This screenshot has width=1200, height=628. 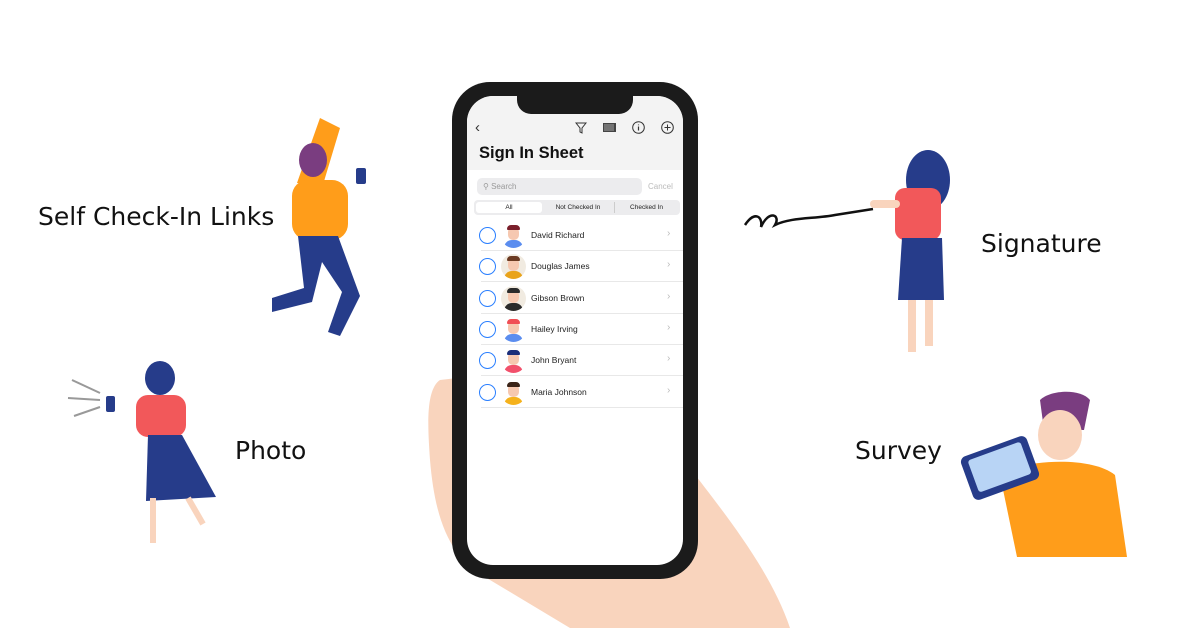 What do you see at coordinates (560, 266) in the screenshot?
I see `attendee-name: Douglas James` at bounding box center [560, 266].